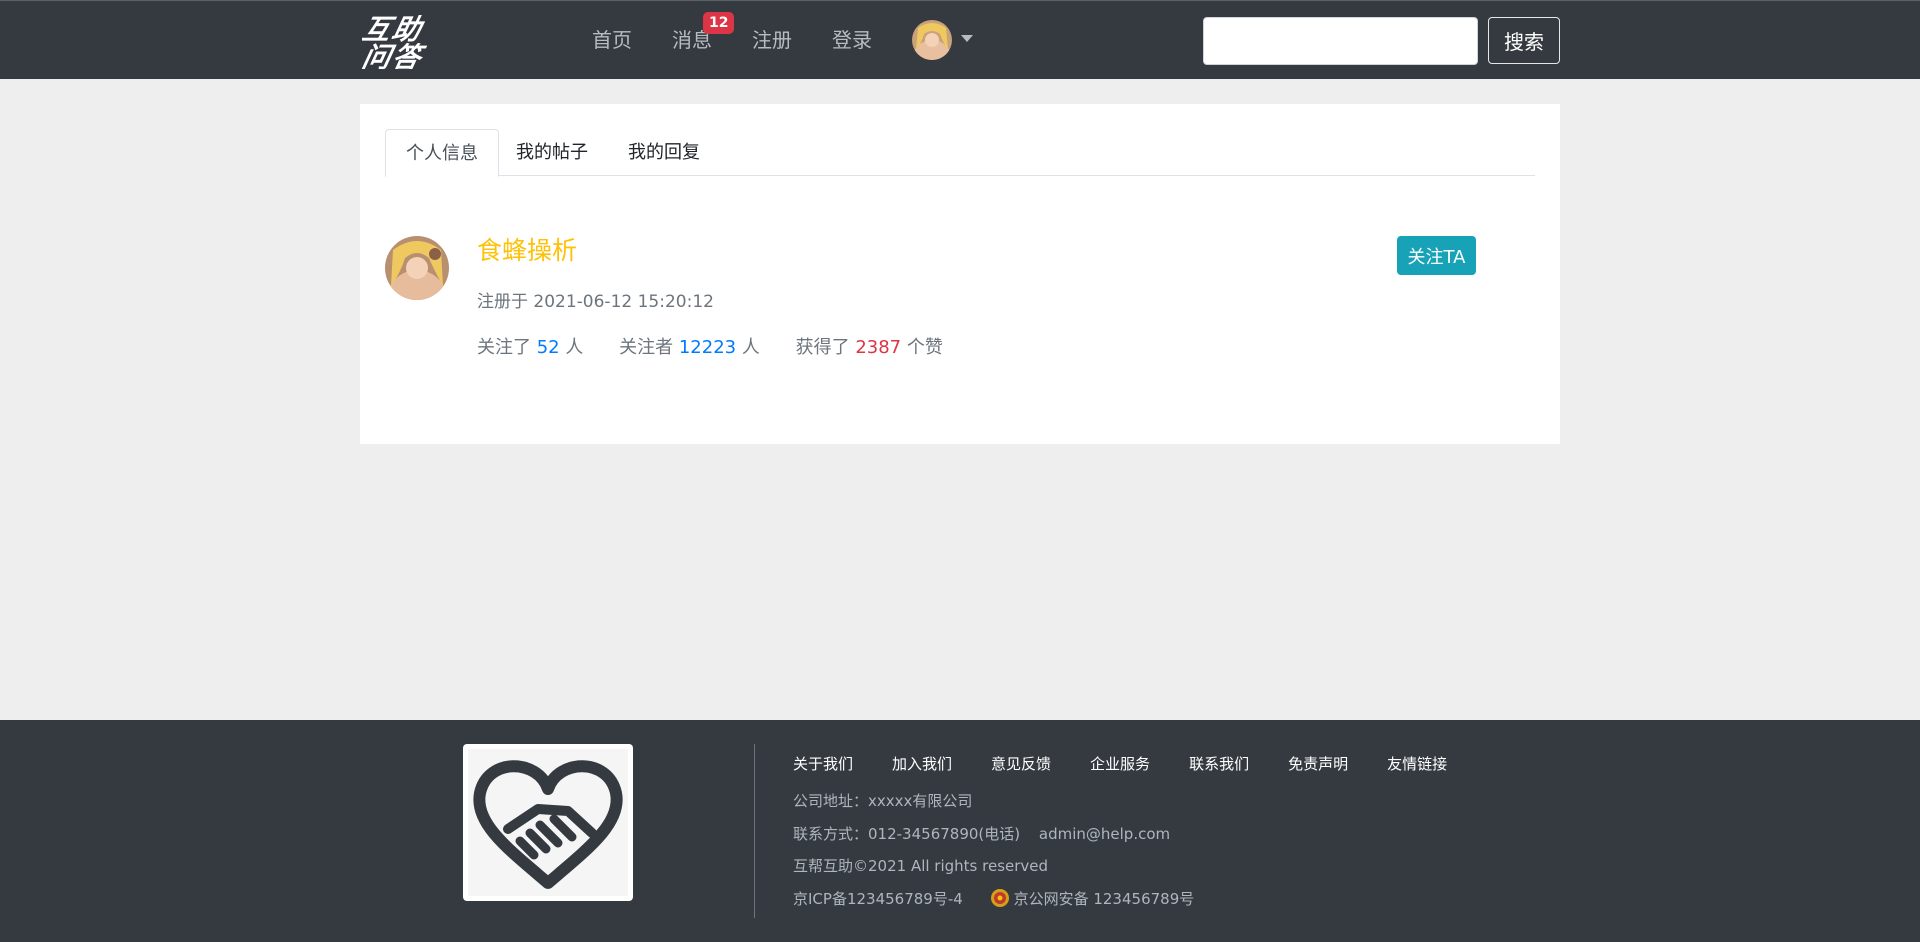  What do you see at coordinates (502, 302) in the screenshot?
I see `registered-label: 注册于` at bounding box center [502, 302].